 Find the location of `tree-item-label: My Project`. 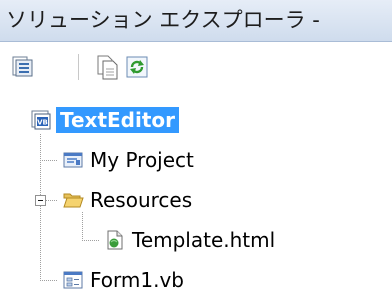

tree-item-label: My Project is located at coordinates (142, 160).